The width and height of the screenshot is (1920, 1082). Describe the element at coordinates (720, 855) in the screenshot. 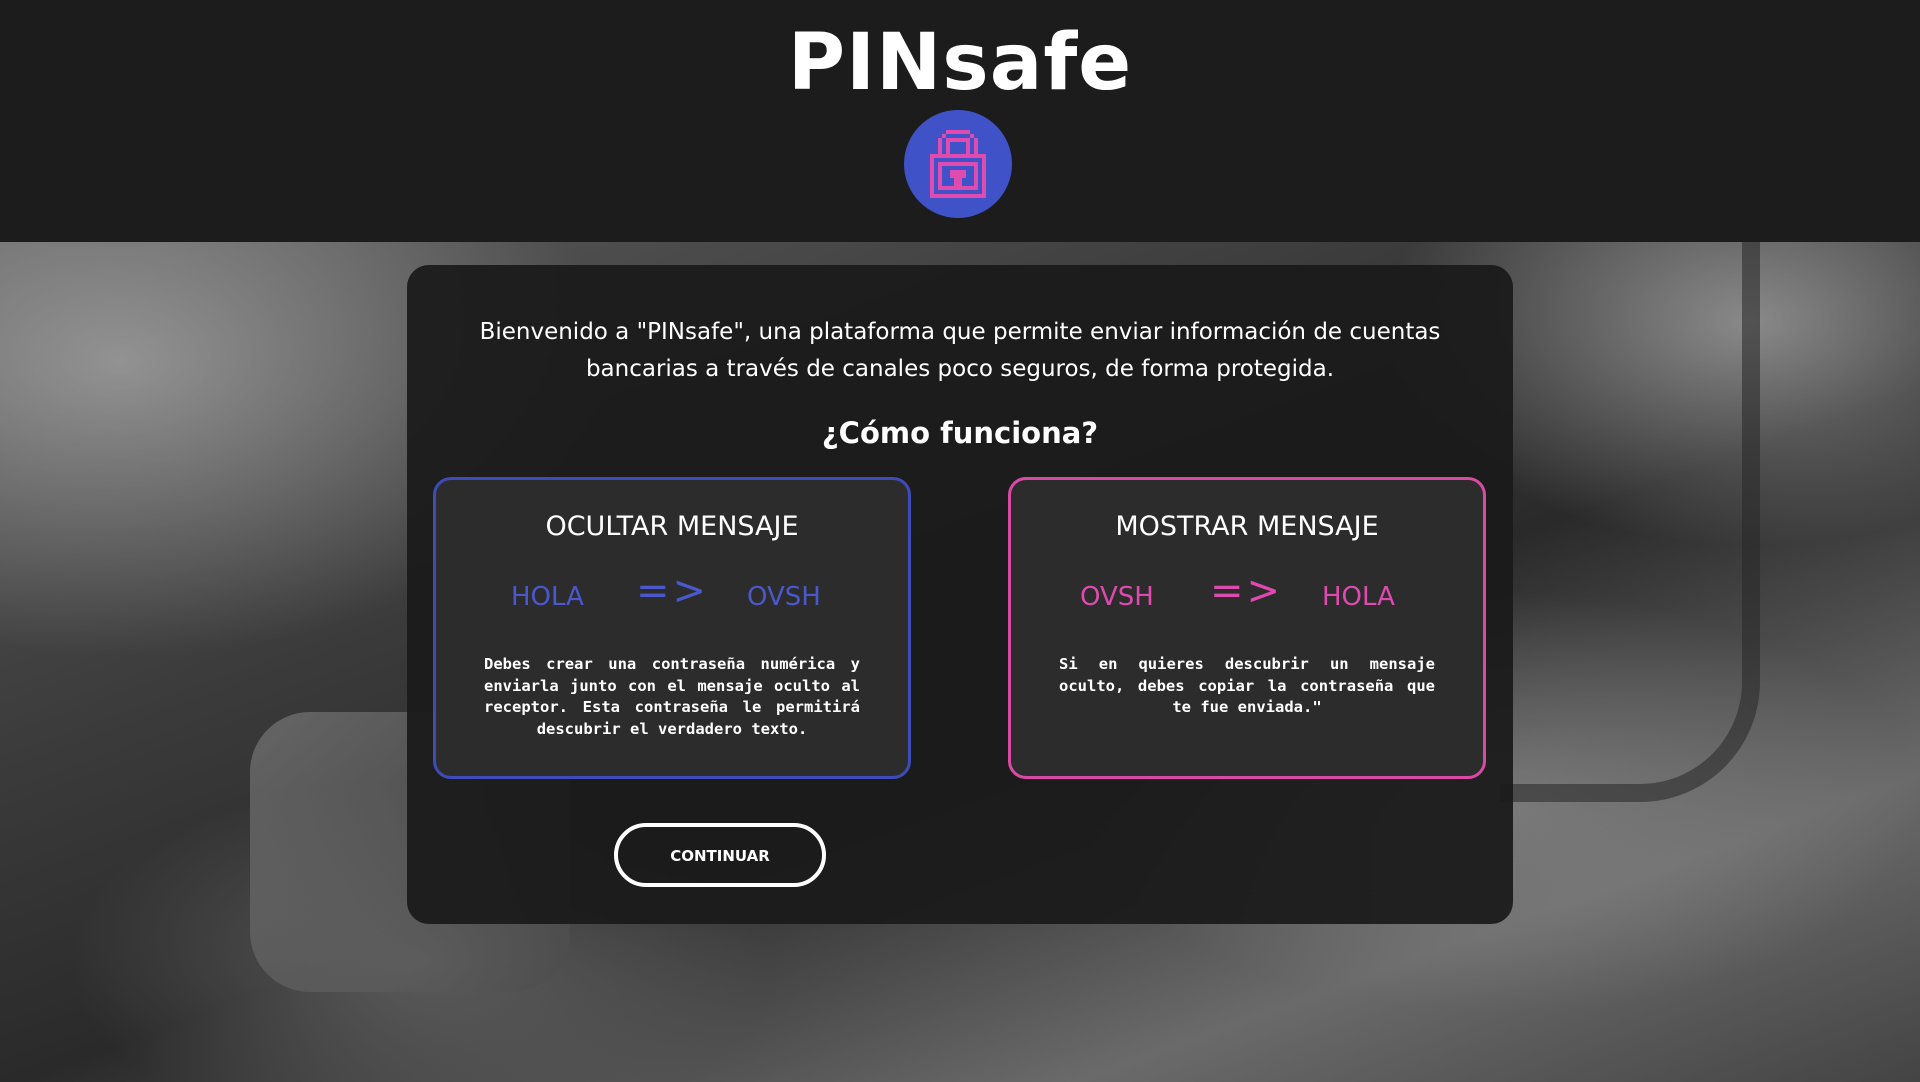

I see `continue-button: CONTINUAR` at that location.